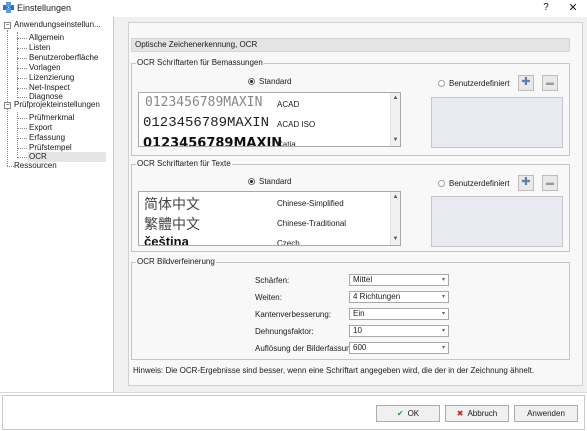 The image size is (587, 431). What do you see at coordinates (310, 203) in the screenshot?
I see `font-name: Chinese-Simplified` at bounding box center [310, 203].